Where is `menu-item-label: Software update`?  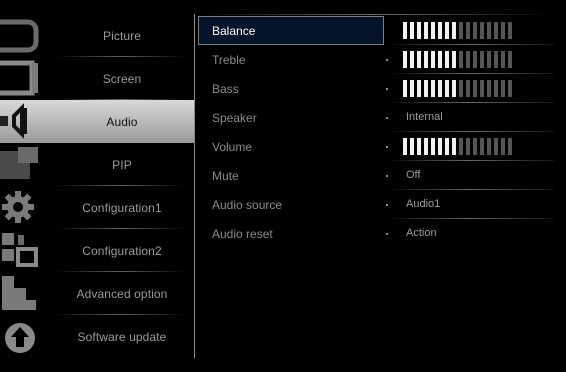
menu-item-label: Software update is located at coordinates (122, 336).